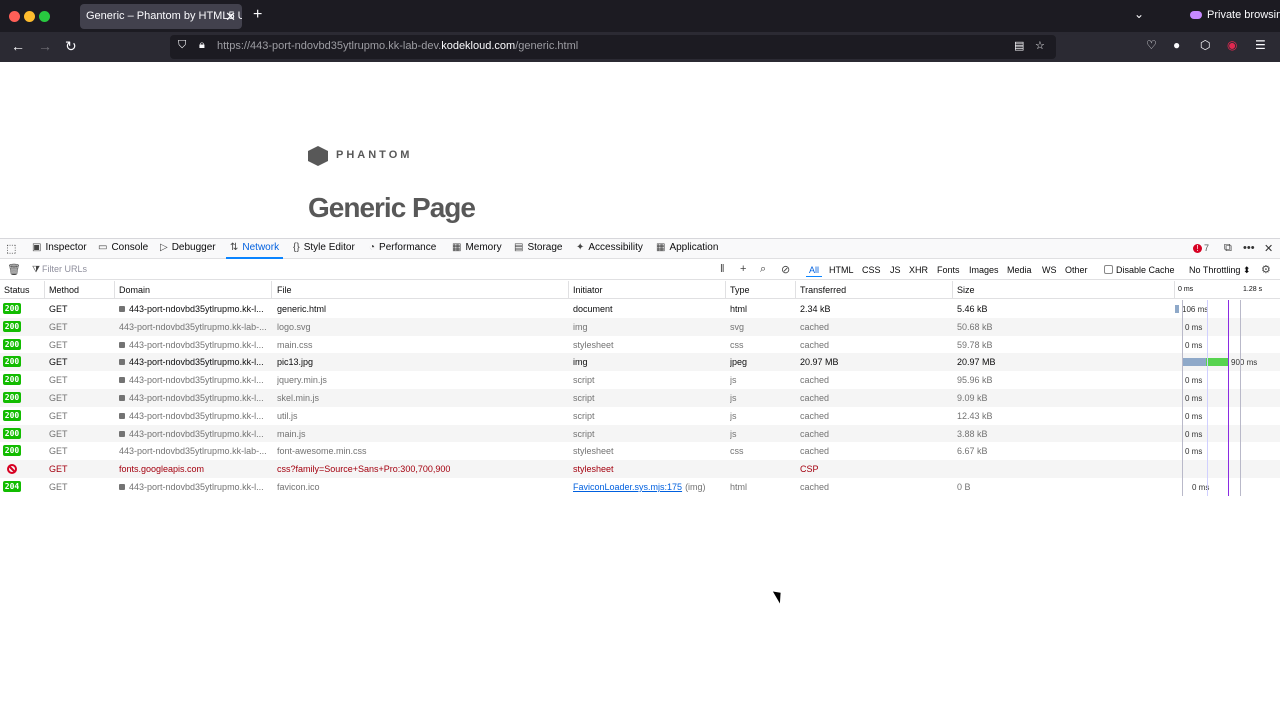  Describe the element at coordinates (1205, 45) in the screenshot. I see `extensions-icon: ⬡` at that location.